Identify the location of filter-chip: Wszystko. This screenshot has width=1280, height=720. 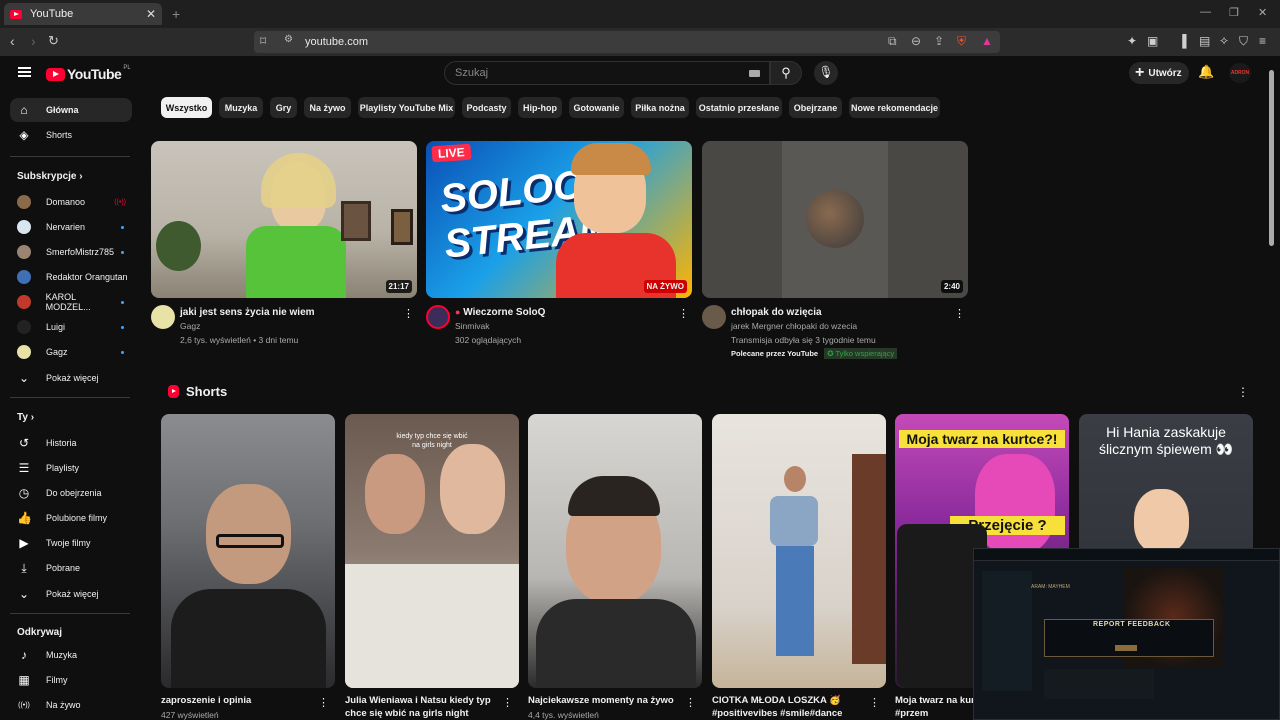
(186, 107).